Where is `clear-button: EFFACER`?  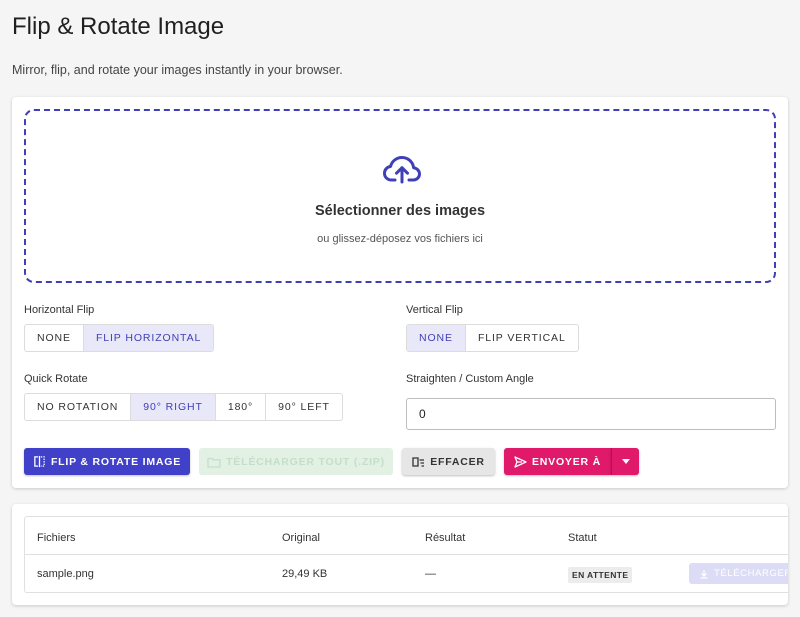
clear-button: EFFACER is located at coordinates (448, 461).